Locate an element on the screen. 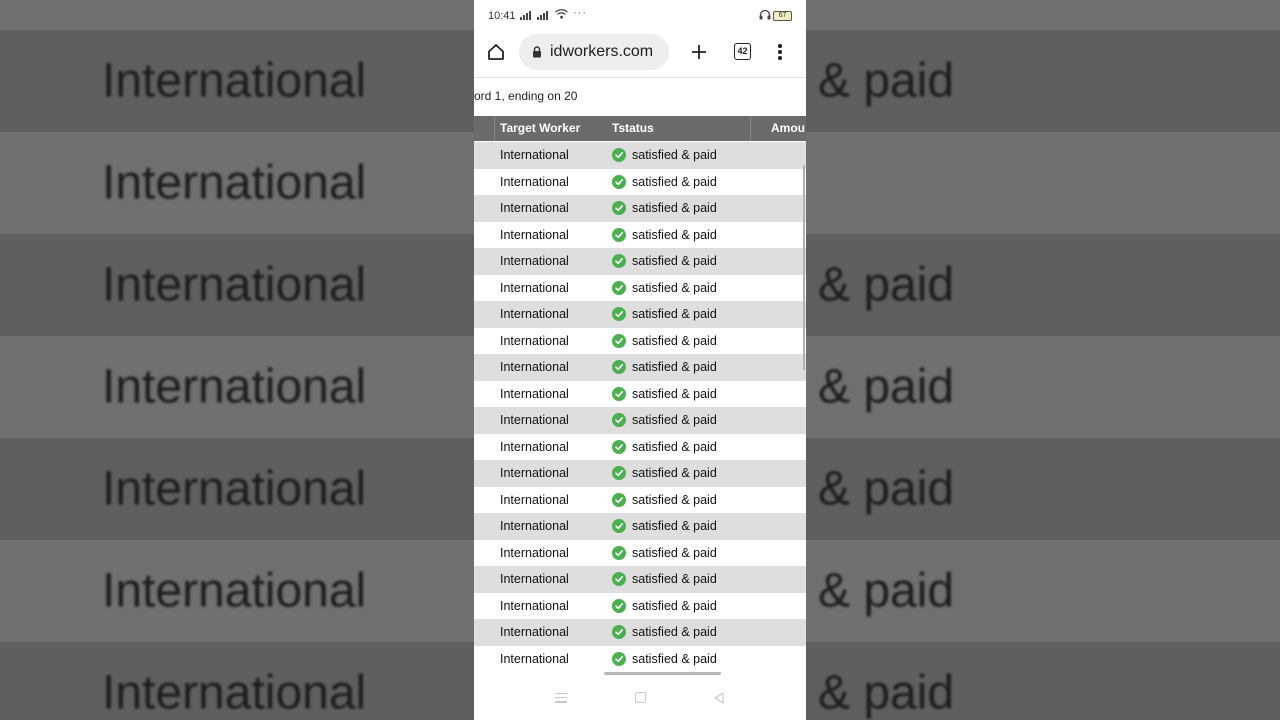  record-range-text: ord 1, ending on 20 is located at coordinates (526, 96).